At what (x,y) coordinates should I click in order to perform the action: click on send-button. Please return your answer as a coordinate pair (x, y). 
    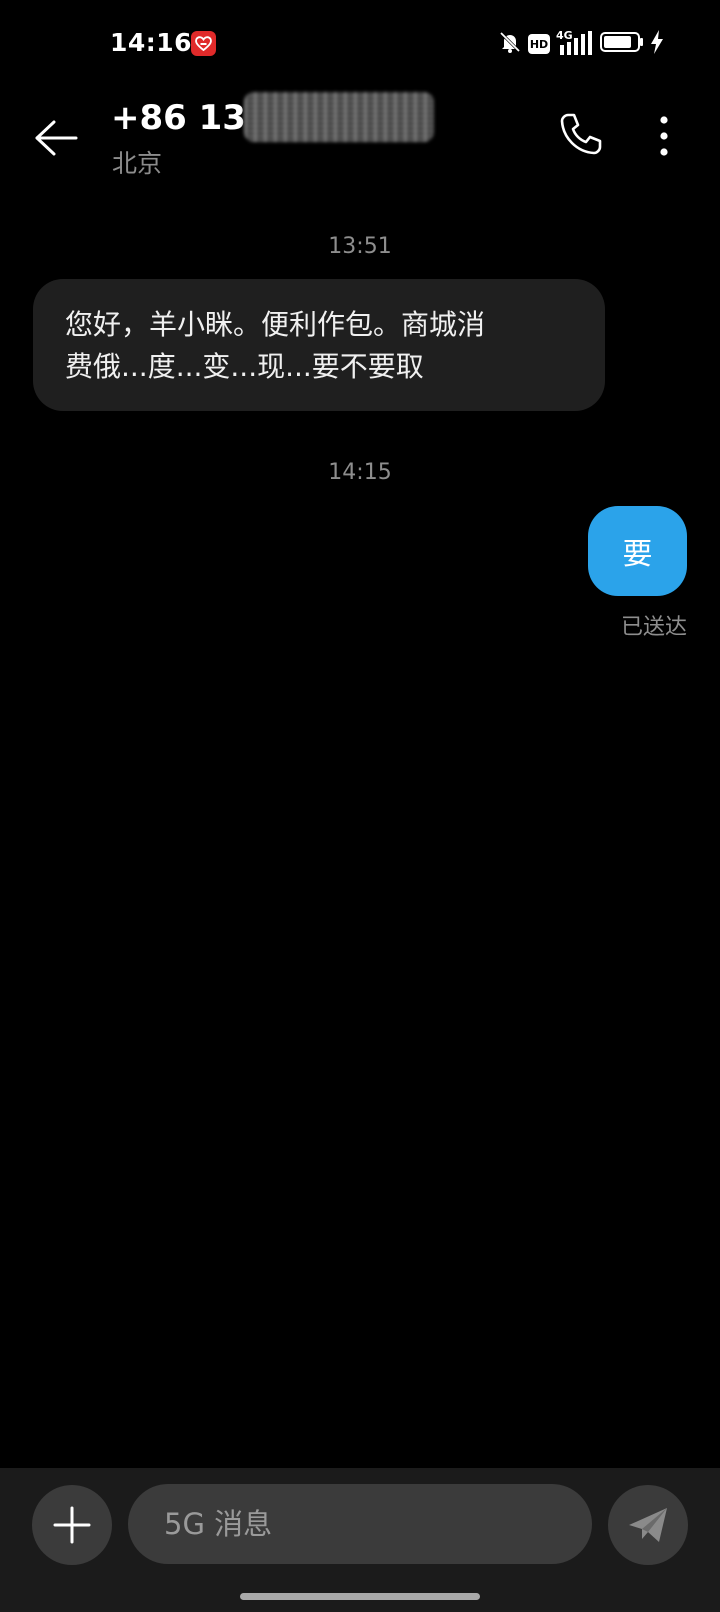
    Looking at the image, I should click on (648, 1525).